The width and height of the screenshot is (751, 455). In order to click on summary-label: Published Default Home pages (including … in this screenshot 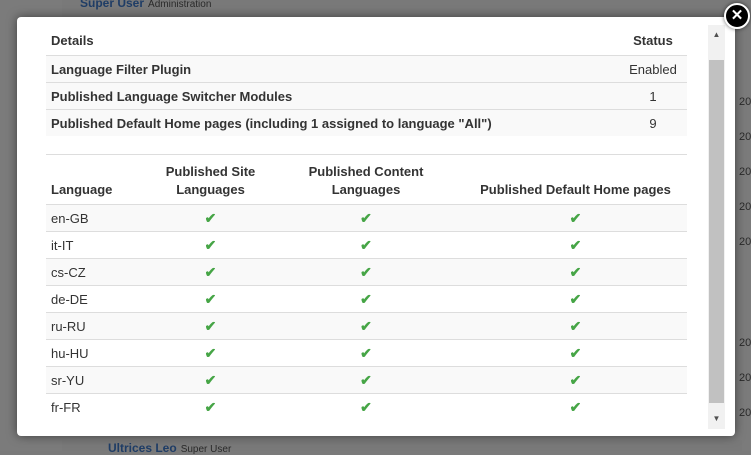, I will do `click(332, 122)`.